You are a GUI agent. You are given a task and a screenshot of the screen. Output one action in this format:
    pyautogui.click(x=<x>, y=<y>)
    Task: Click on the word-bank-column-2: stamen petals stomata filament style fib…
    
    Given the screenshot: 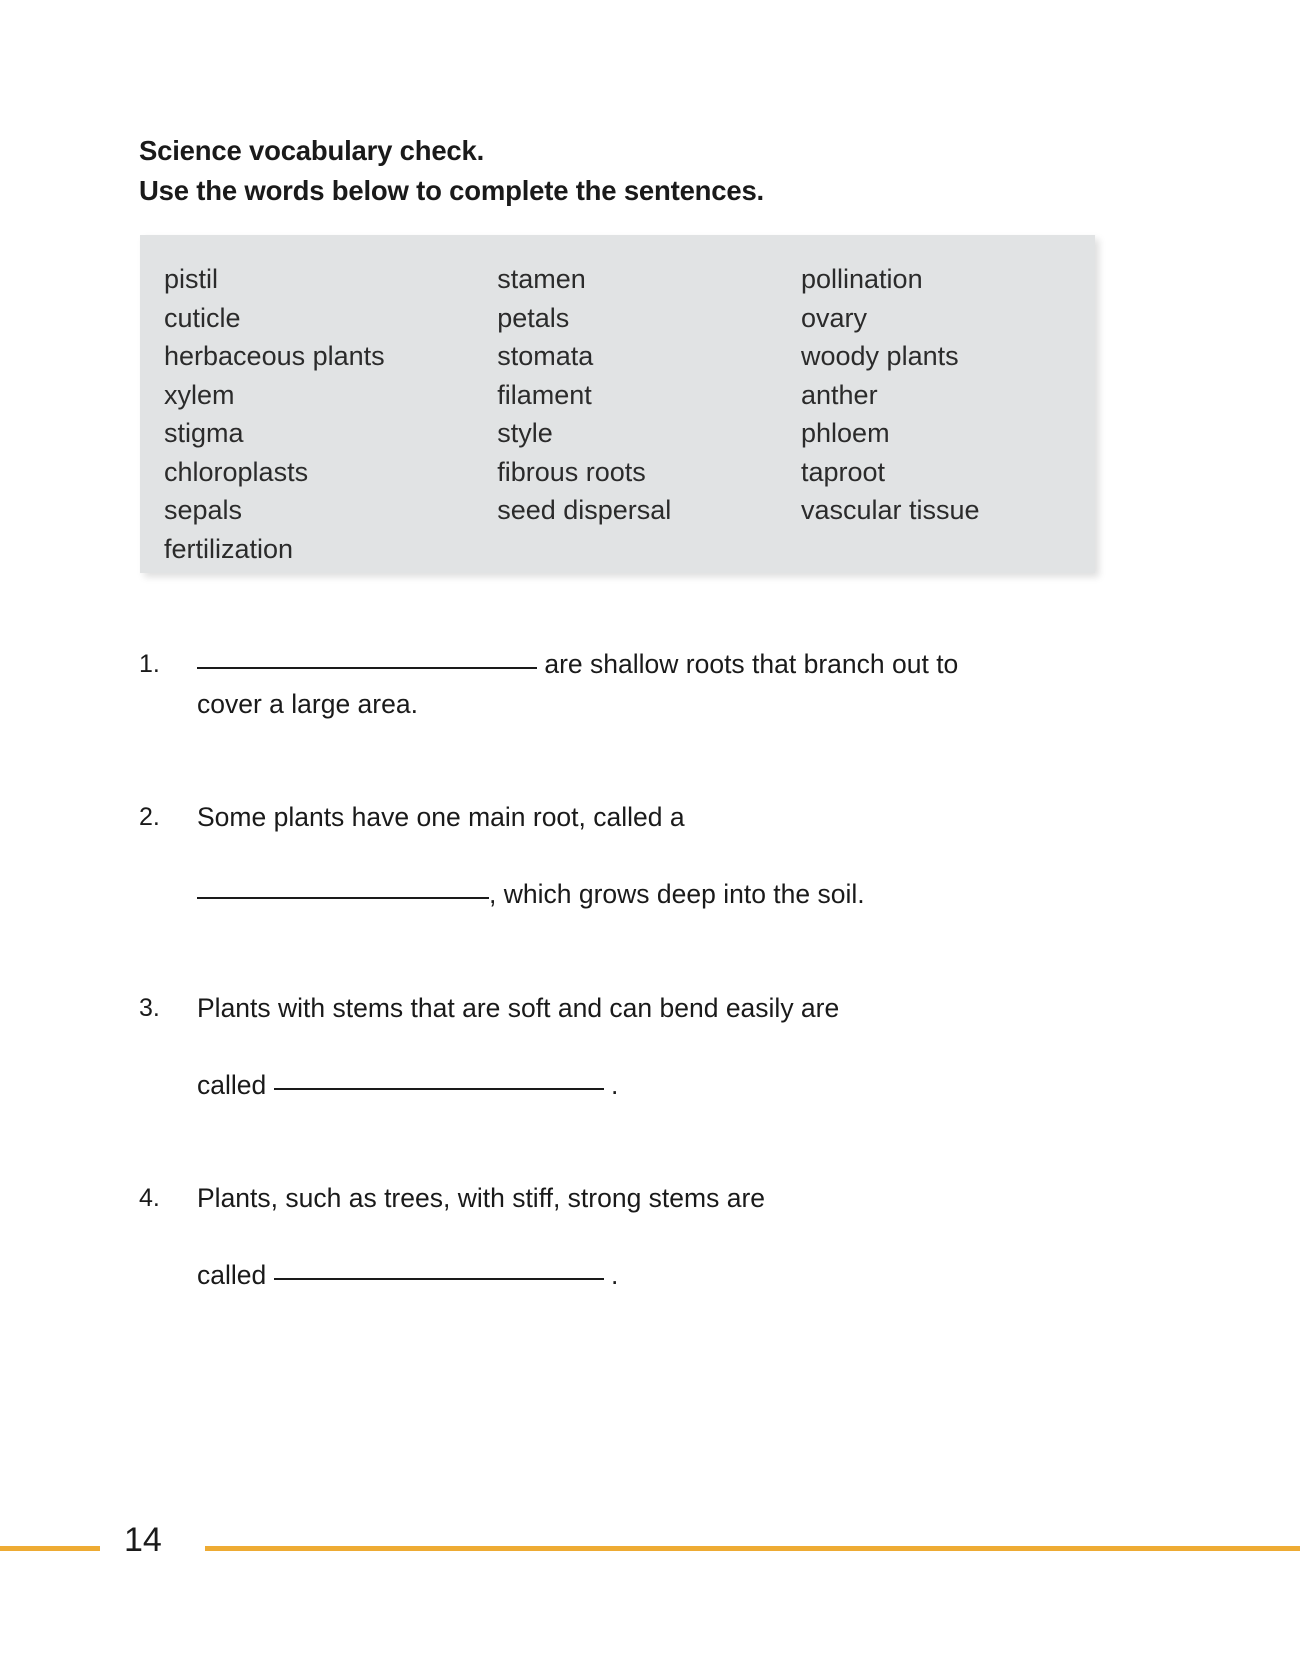 What is the action you would take?
    pyautogui.click(x=649, y=414)
    